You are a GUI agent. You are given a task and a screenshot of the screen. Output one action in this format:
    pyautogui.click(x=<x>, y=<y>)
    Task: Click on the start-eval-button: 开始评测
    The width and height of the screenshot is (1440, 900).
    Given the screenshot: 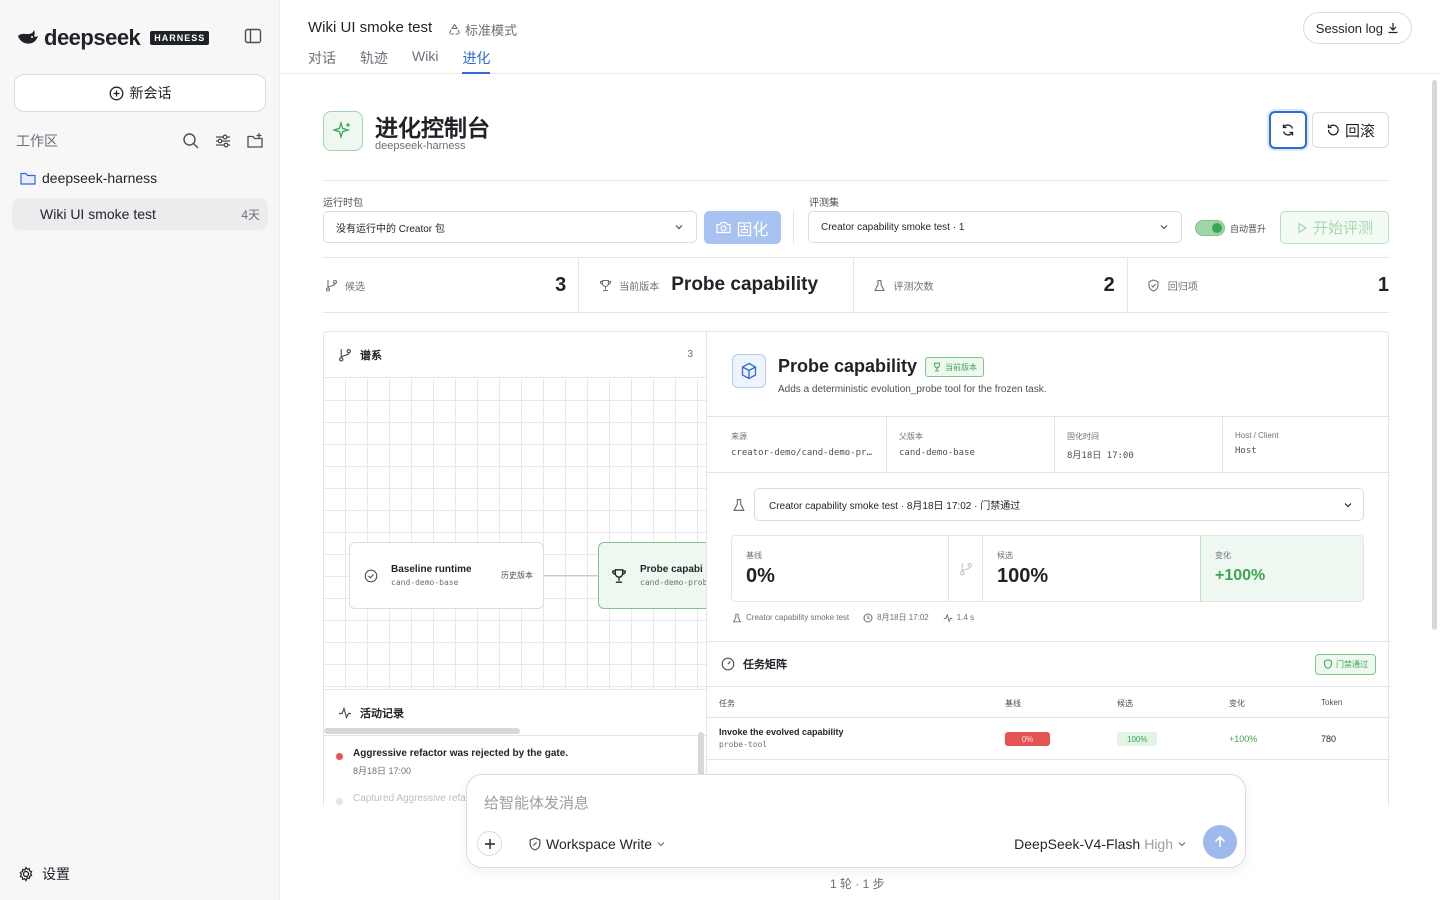 What is the action you would take?
    pyautogui.click(x=1334, y=227)
    